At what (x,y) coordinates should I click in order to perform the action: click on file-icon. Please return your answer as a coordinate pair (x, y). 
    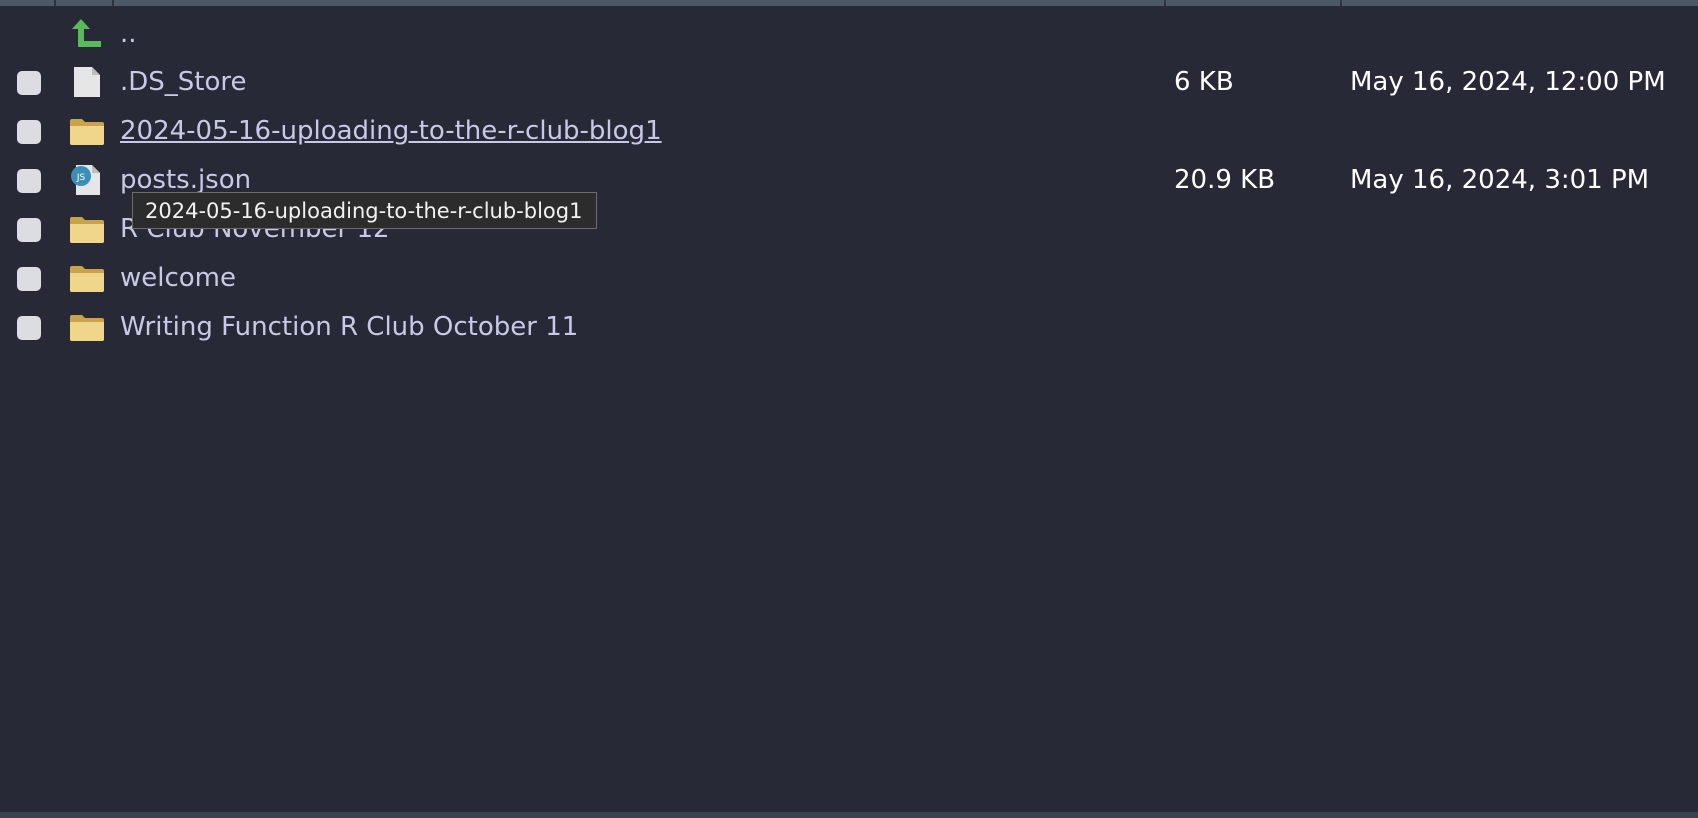
    Looking at the image, I should click on (87, 82).